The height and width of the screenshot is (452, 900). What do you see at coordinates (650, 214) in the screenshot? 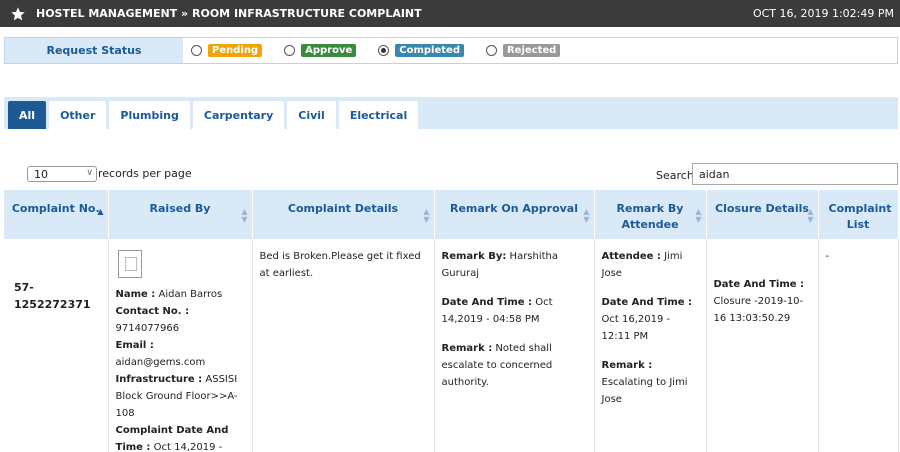
I see `column-header-remark-attendee: Remark By Attendee ▲ ▼` at bounding box center [650, 214].